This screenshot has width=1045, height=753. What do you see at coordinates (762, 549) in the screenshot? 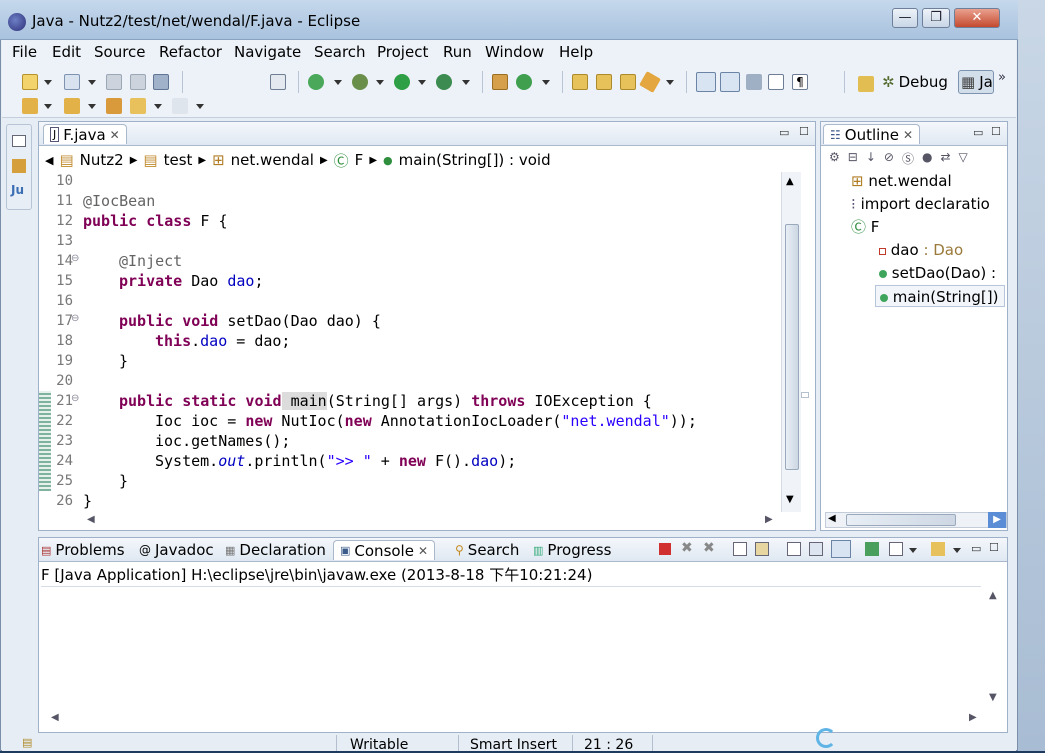
I see `scroll-lock-icon` at bounding box center [762, 549].